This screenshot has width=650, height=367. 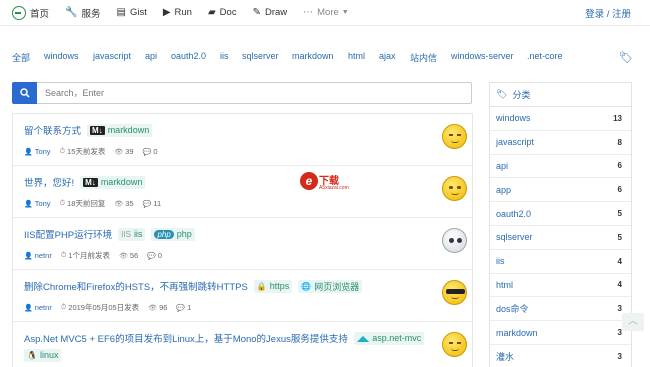 What do you see at coordinates (363, 338) in the screenshot?
I see `dotnet-icon: ◢◣` at bounding box center [363, 338].